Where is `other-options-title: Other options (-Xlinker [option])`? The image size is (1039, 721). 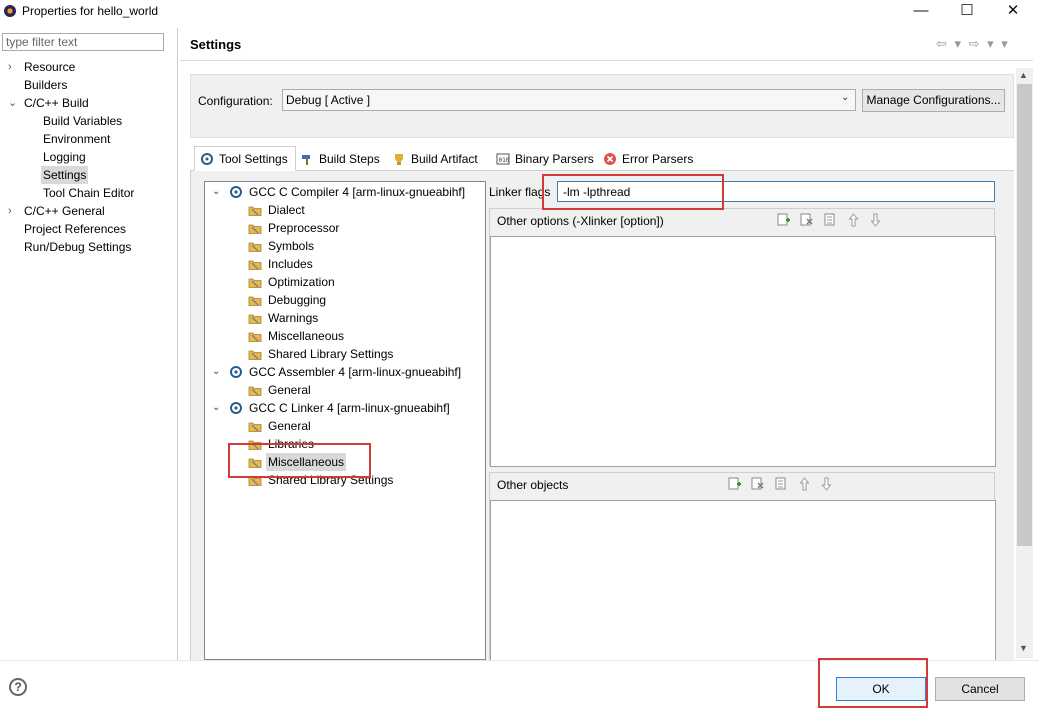 other-options-title: Other options (-Xlinker [option]) is located at coordinates (580, 221).